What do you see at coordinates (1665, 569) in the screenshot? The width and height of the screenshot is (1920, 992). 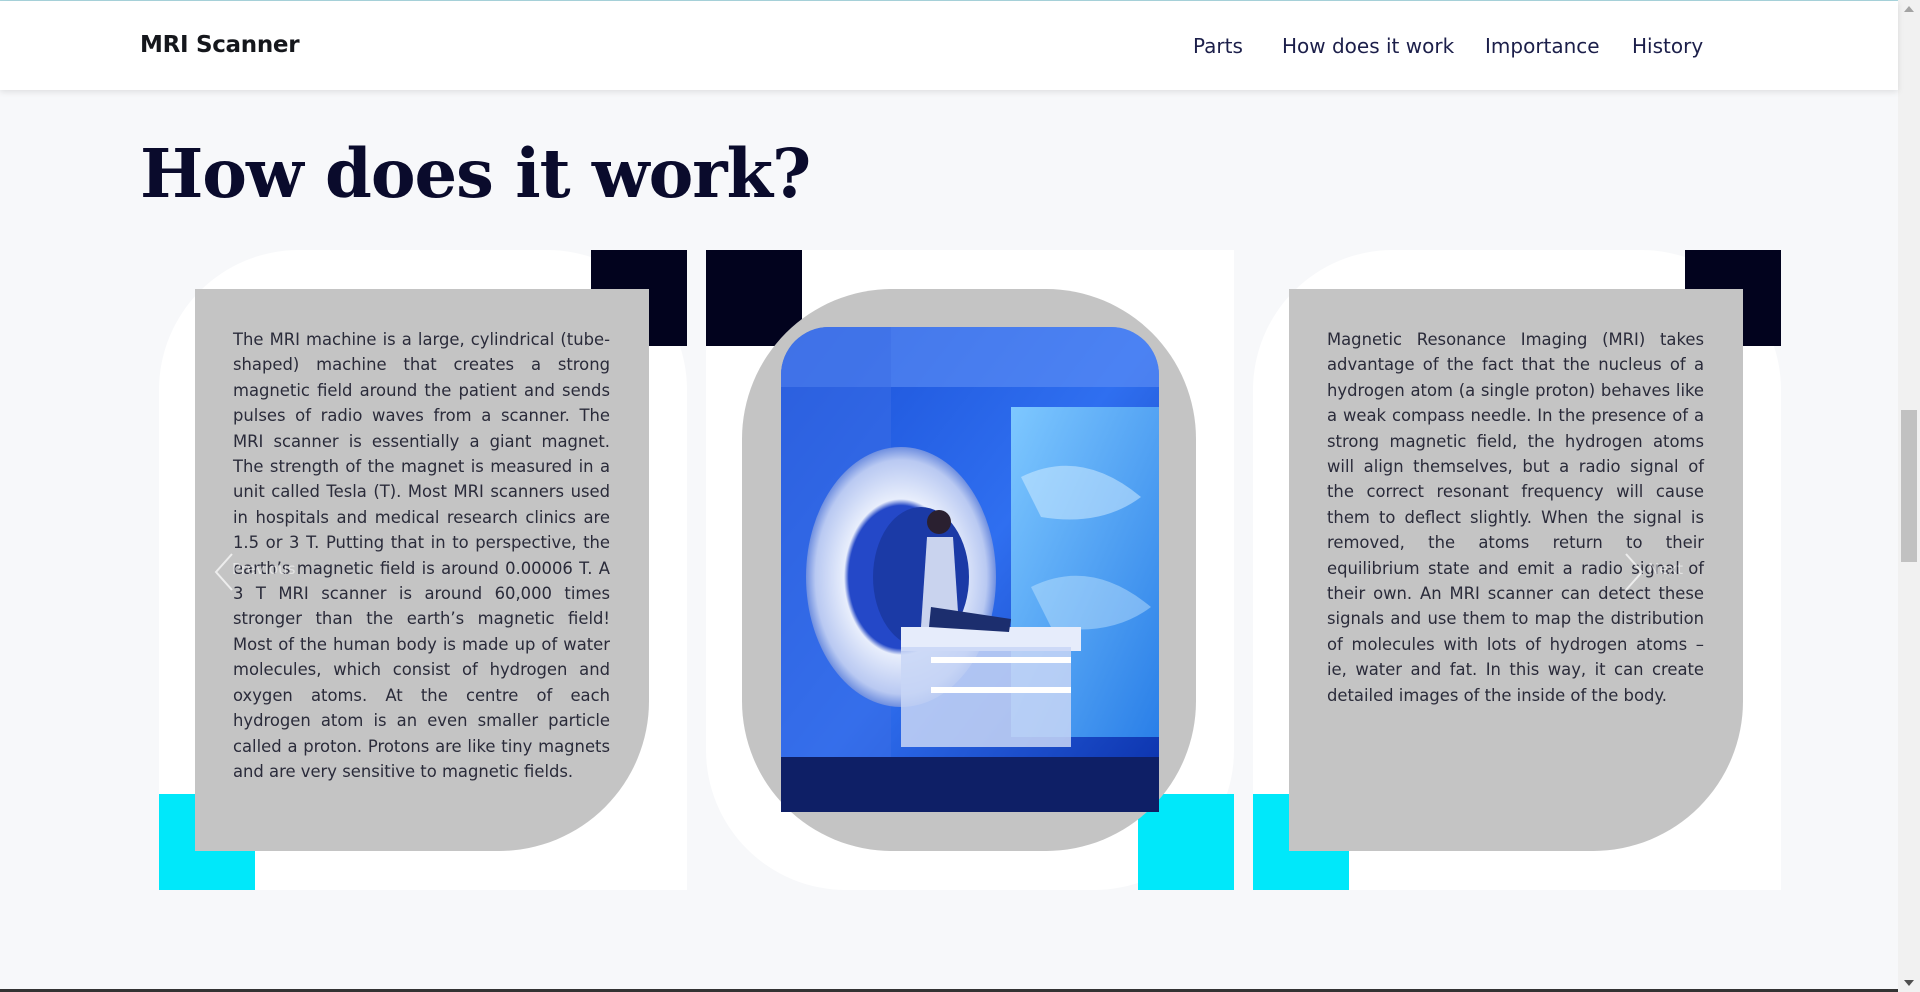 I see `carousel-next-label: Next` at bounding box center [1665, 569].